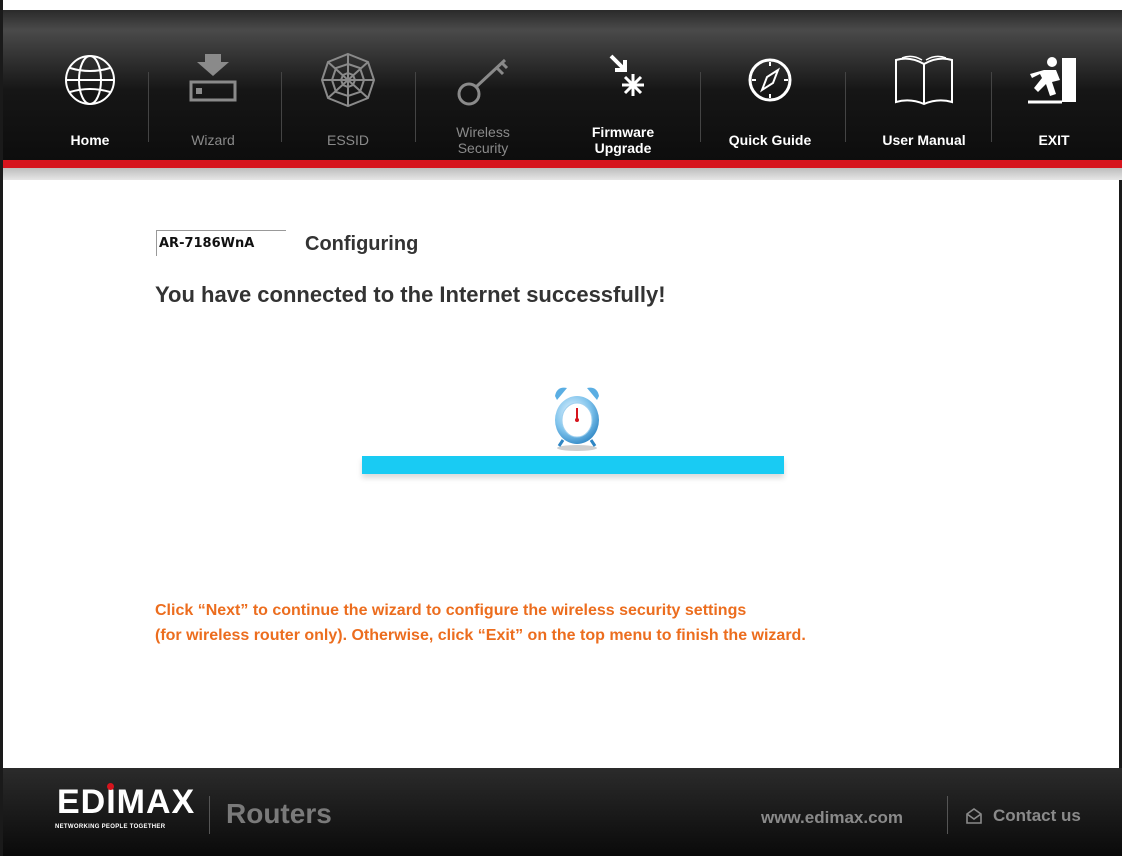 Image resolution: width=1122 pixels, height=856 pixels. I want to click on progress-bar, so click(573, 465).